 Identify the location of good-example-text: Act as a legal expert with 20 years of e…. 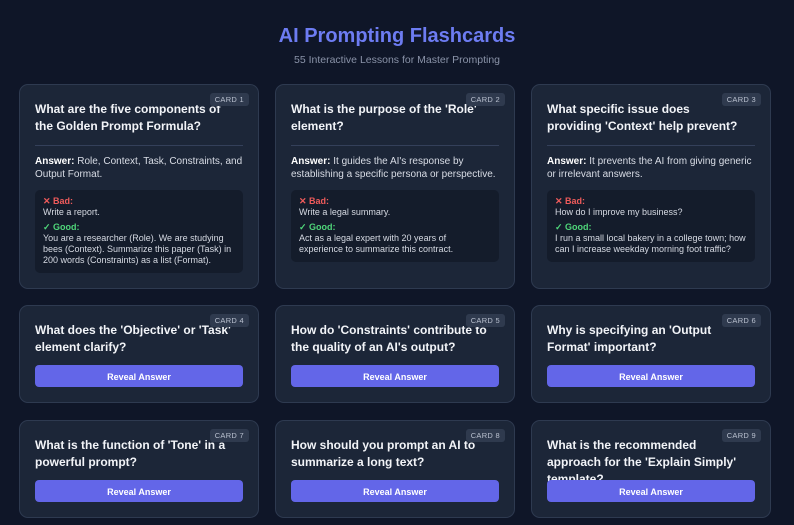
(376, 243).